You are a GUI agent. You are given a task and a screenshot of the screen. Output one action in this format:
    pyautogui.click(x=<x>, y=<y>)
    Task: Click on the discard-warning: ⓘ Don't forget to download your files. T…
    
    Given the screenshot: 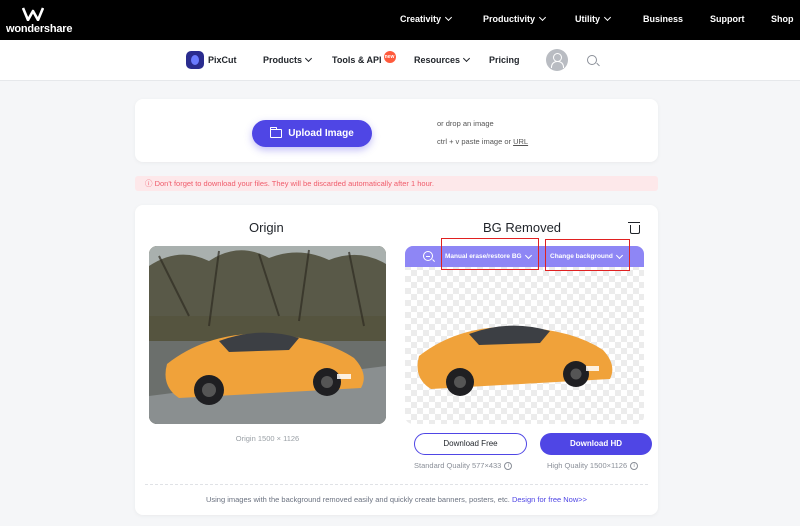 What is the action you would take?
    pyautogui.click(x=396, y=183)
    